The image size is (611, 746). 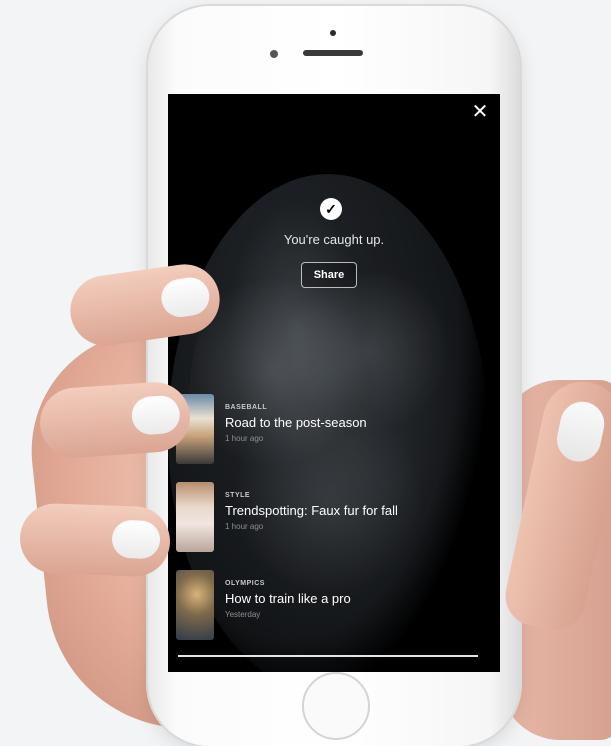 I want to click on close-button: ✕, so click(x=480, y=112).